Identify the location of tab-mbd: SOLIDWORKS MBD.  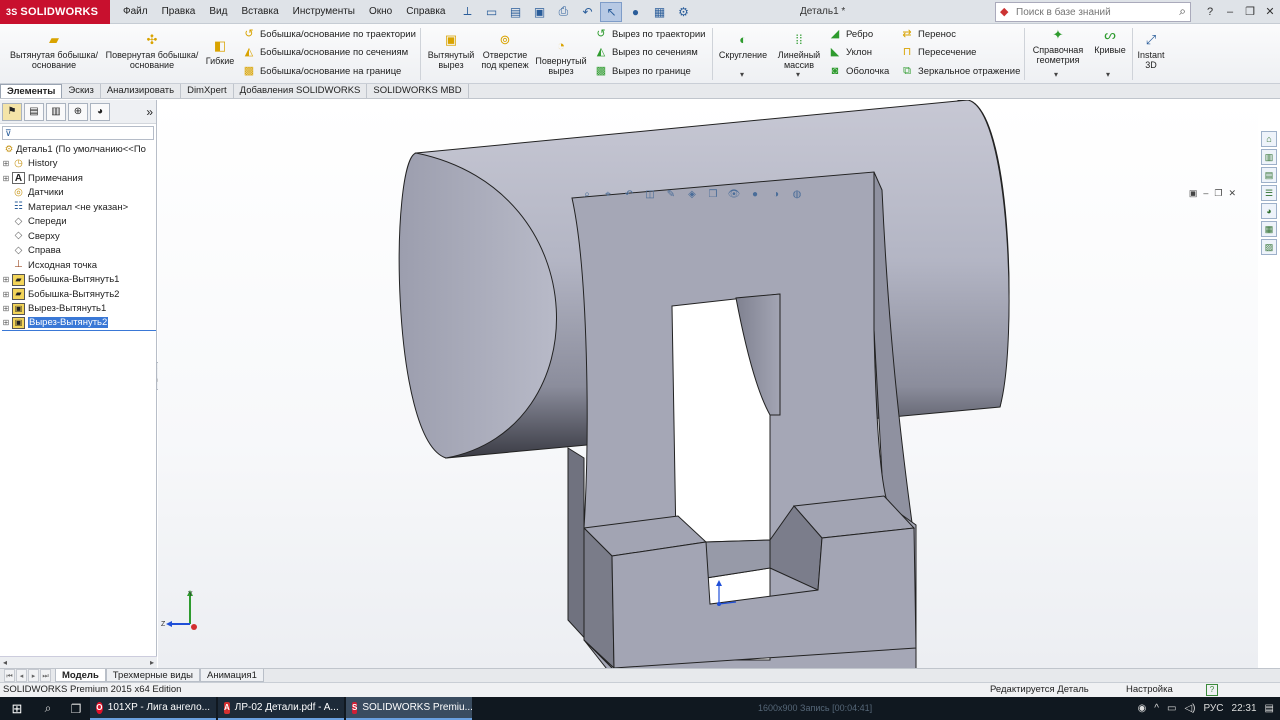
(418, 91).